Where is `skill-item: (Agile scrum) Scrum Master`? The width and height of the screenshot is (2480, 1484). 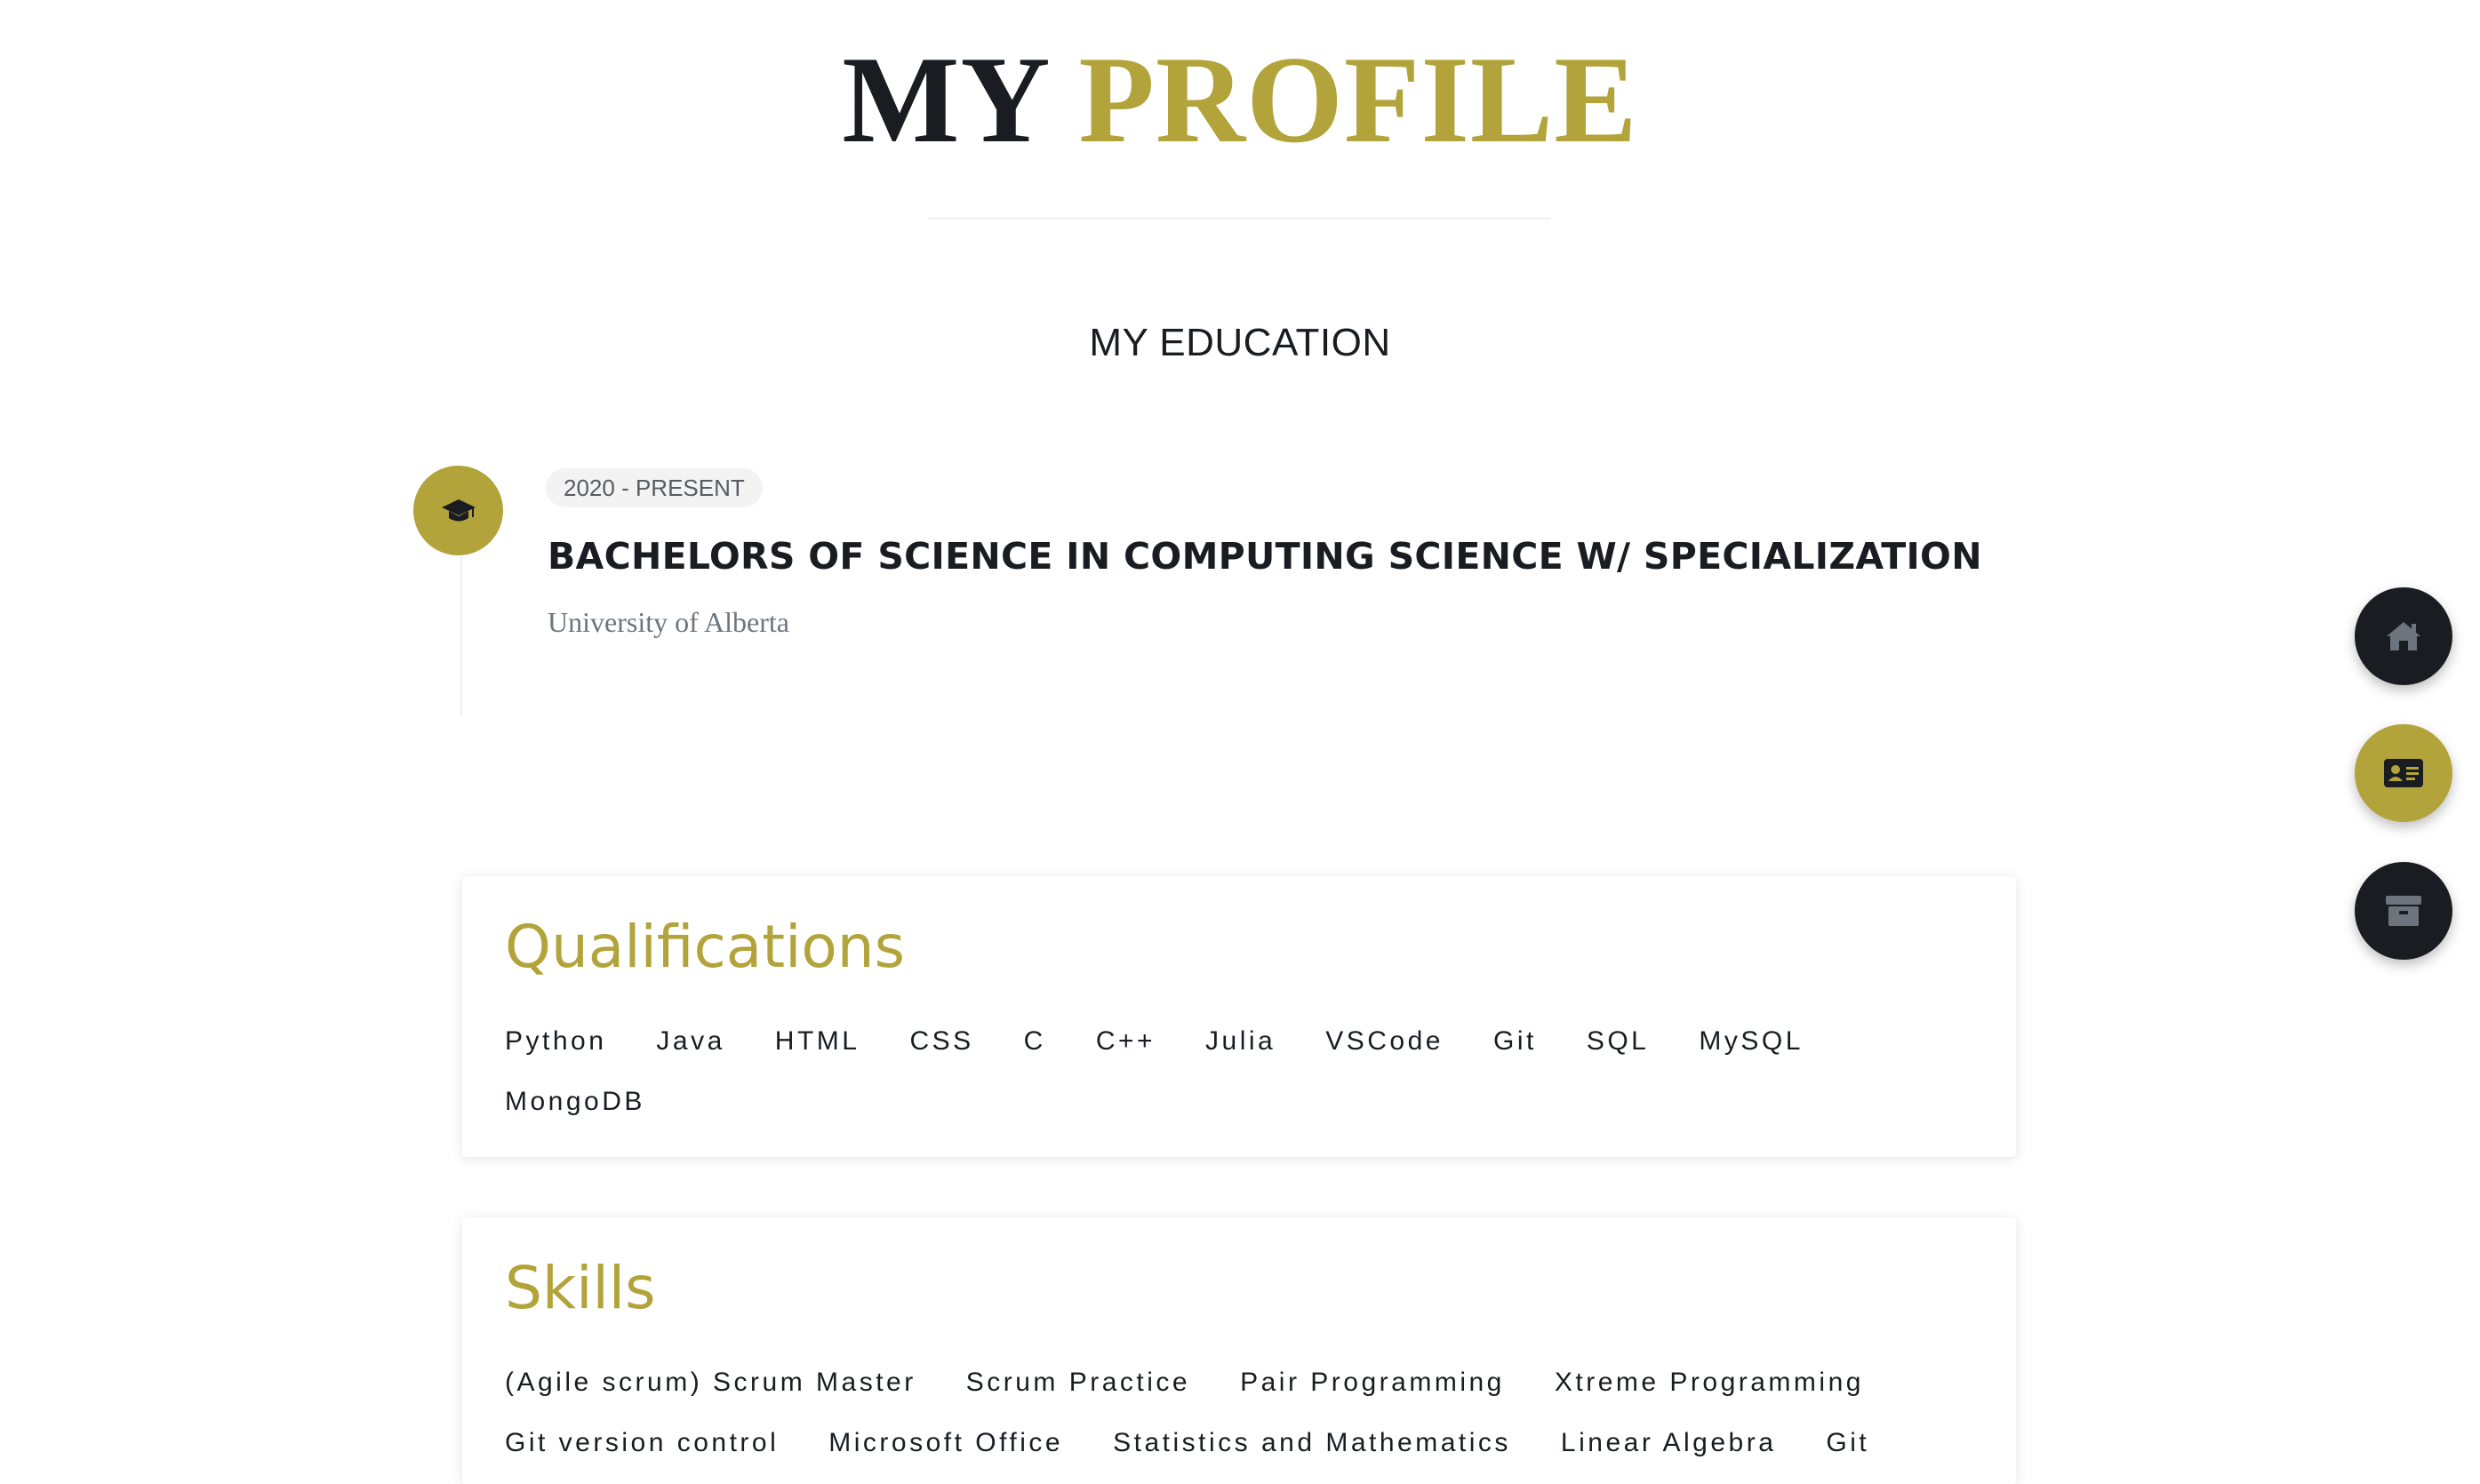
skill-item: (Agile scrum) Scrum Master is located at coordinates (710, 1382).